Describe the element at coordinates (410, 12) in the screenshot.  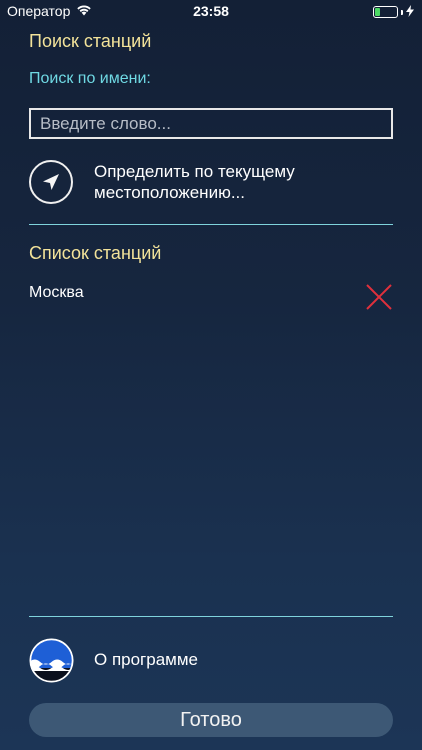
I see `charging-bolt-icon` at that location.